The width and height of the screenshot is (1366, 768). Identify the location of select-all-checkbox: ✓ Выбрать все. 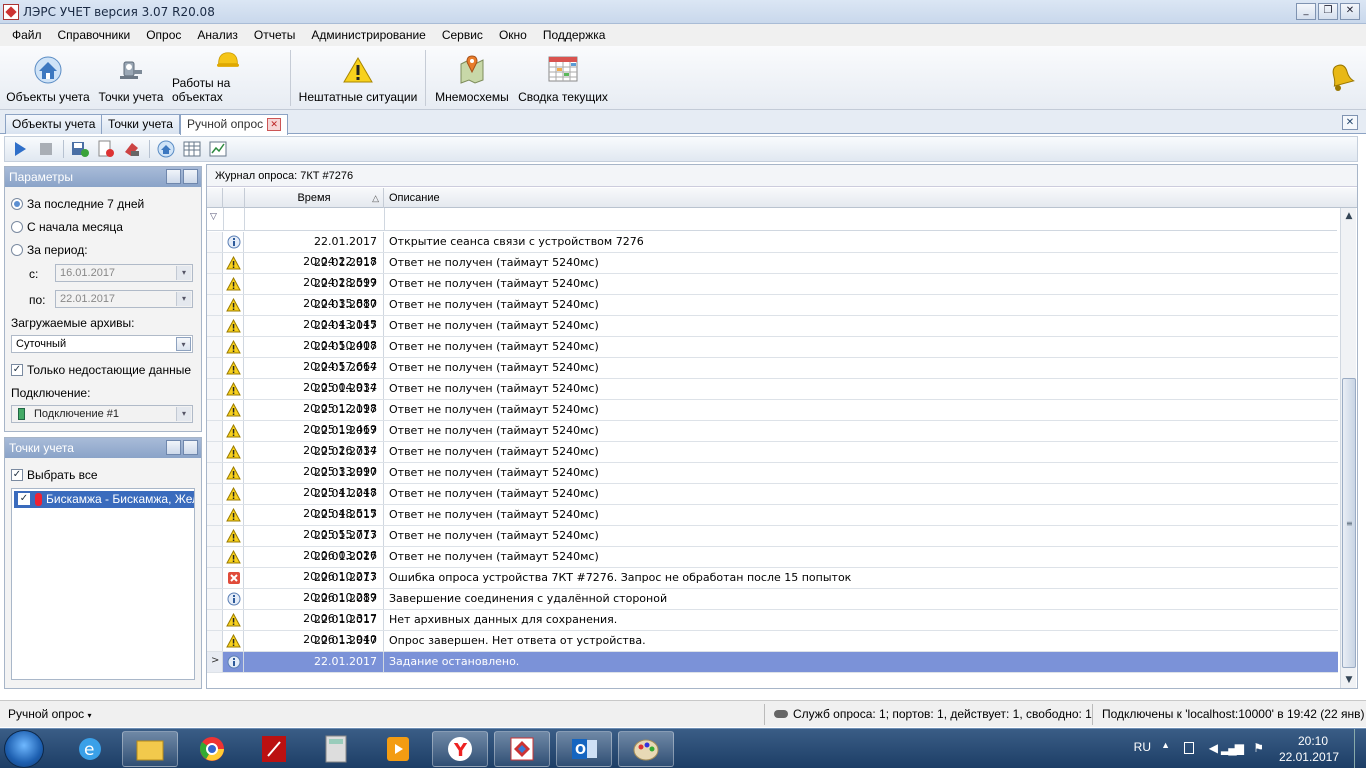
(54, 475).